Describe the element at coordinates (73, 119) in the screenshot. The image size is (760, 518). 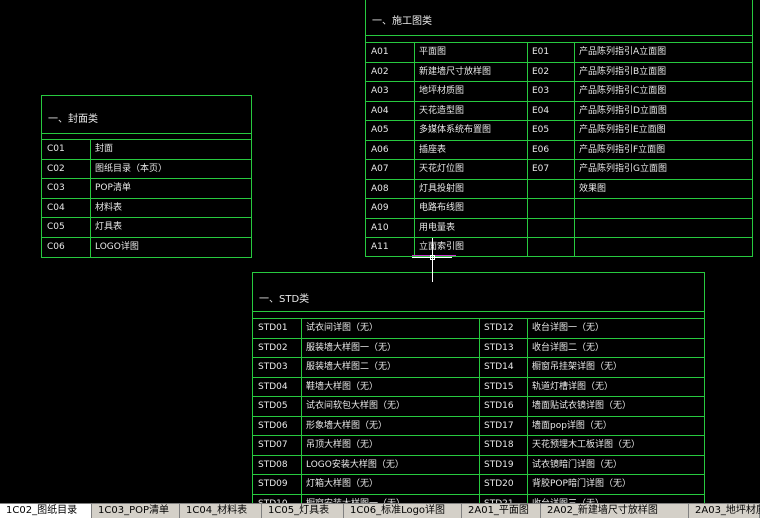
I see `cover-table-title: 一、封面类` at that location.